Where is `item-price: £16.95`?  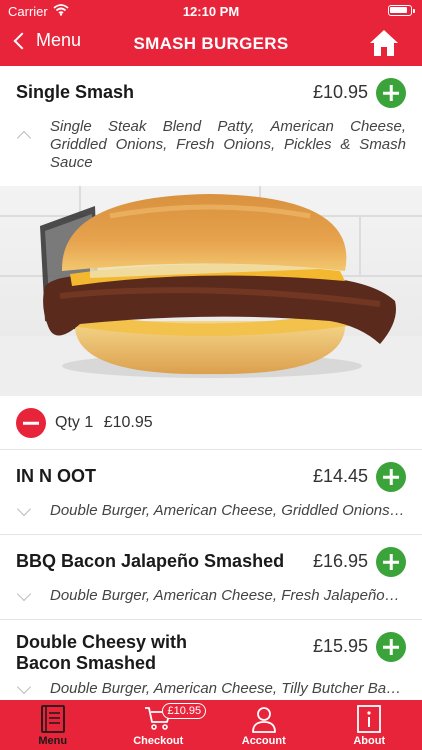 item-price: £16.95 is located at coordinates (340, 561).